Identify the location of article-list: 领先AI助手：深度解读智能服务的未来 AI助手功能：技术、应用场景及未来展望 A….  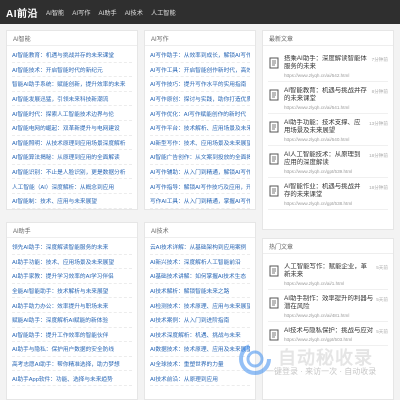
(72, 312).